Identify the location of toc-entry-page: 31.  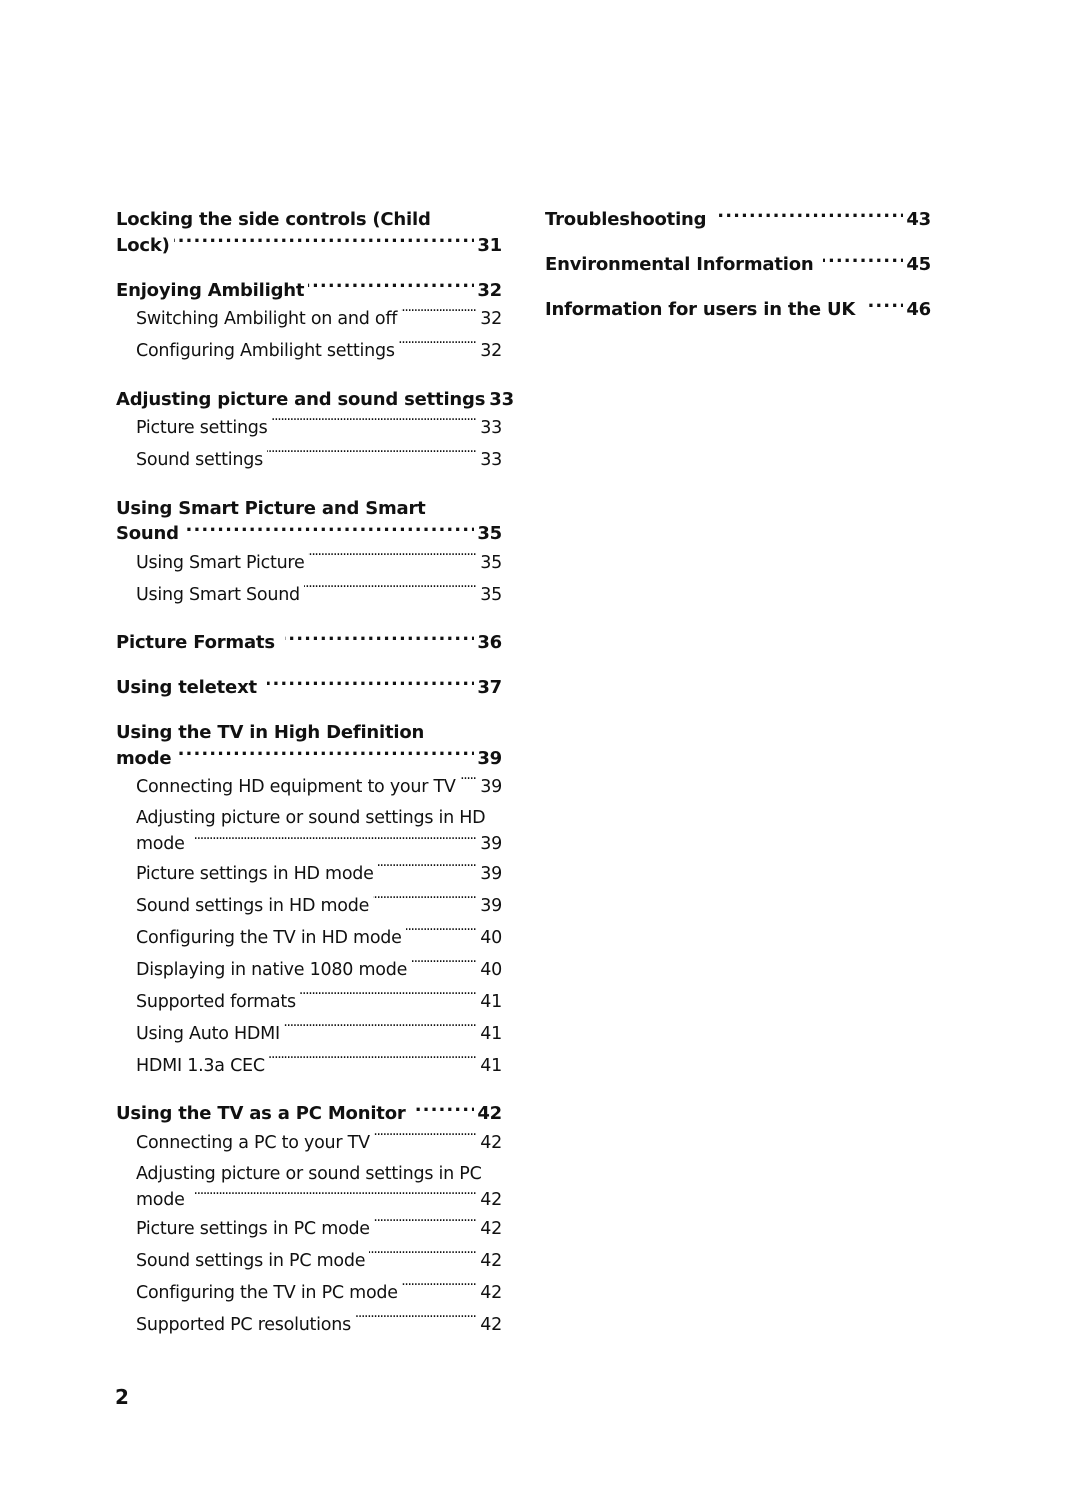
(489, 245).